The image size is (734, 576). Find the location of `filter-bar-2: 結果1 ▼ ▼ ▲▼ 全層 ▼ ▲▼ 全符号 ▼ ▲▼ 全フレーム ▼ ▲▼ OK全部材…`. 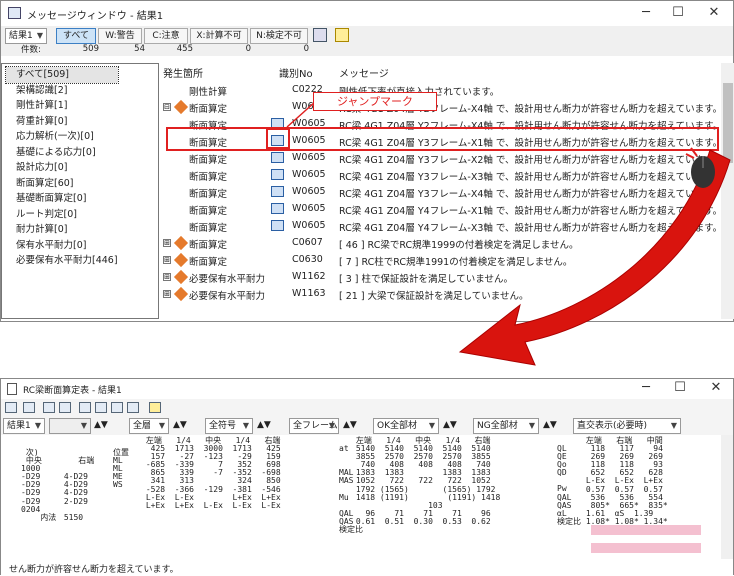

filter-bar-2: 結果1 ▼ ▼ ▲▼ 全層 ▼ ▲▼ 全符号 ▼ ▲▼ 全フレーム ▼ ▲▼ OK全部材… is located at coordinates (367, 426).